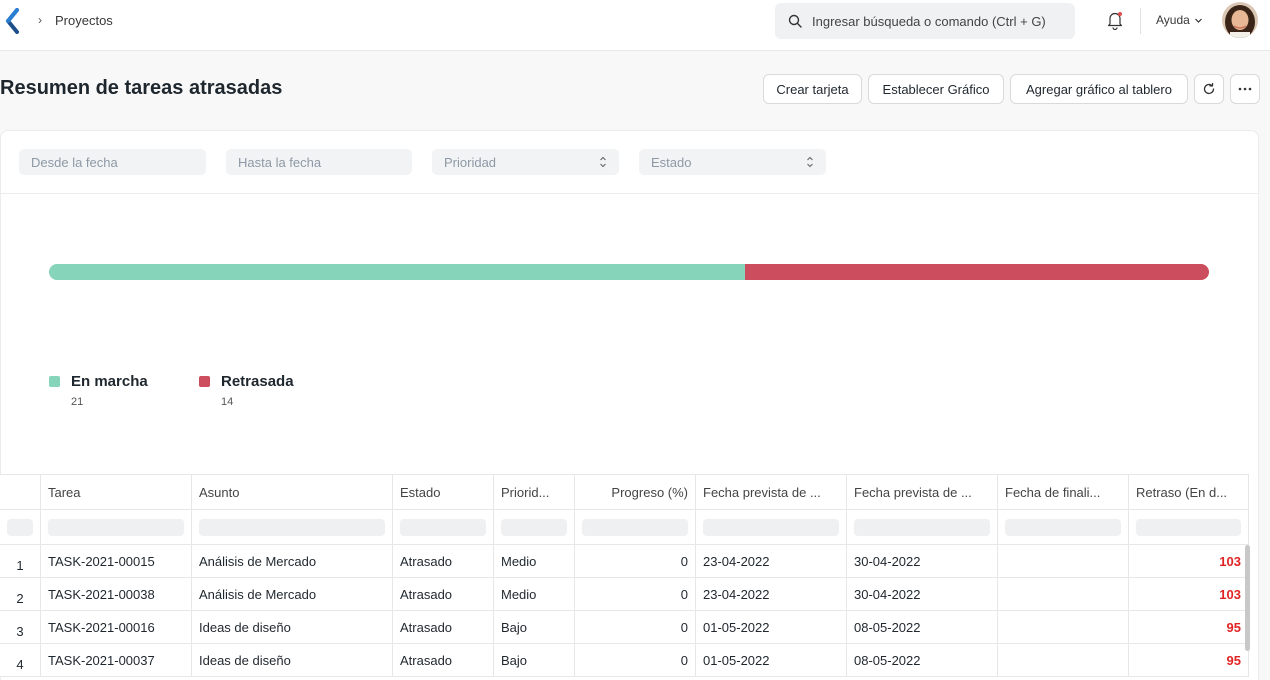 The image size is (1270, 680). I want to click on help-dropdown: Ayuda, so click(1179, 20).